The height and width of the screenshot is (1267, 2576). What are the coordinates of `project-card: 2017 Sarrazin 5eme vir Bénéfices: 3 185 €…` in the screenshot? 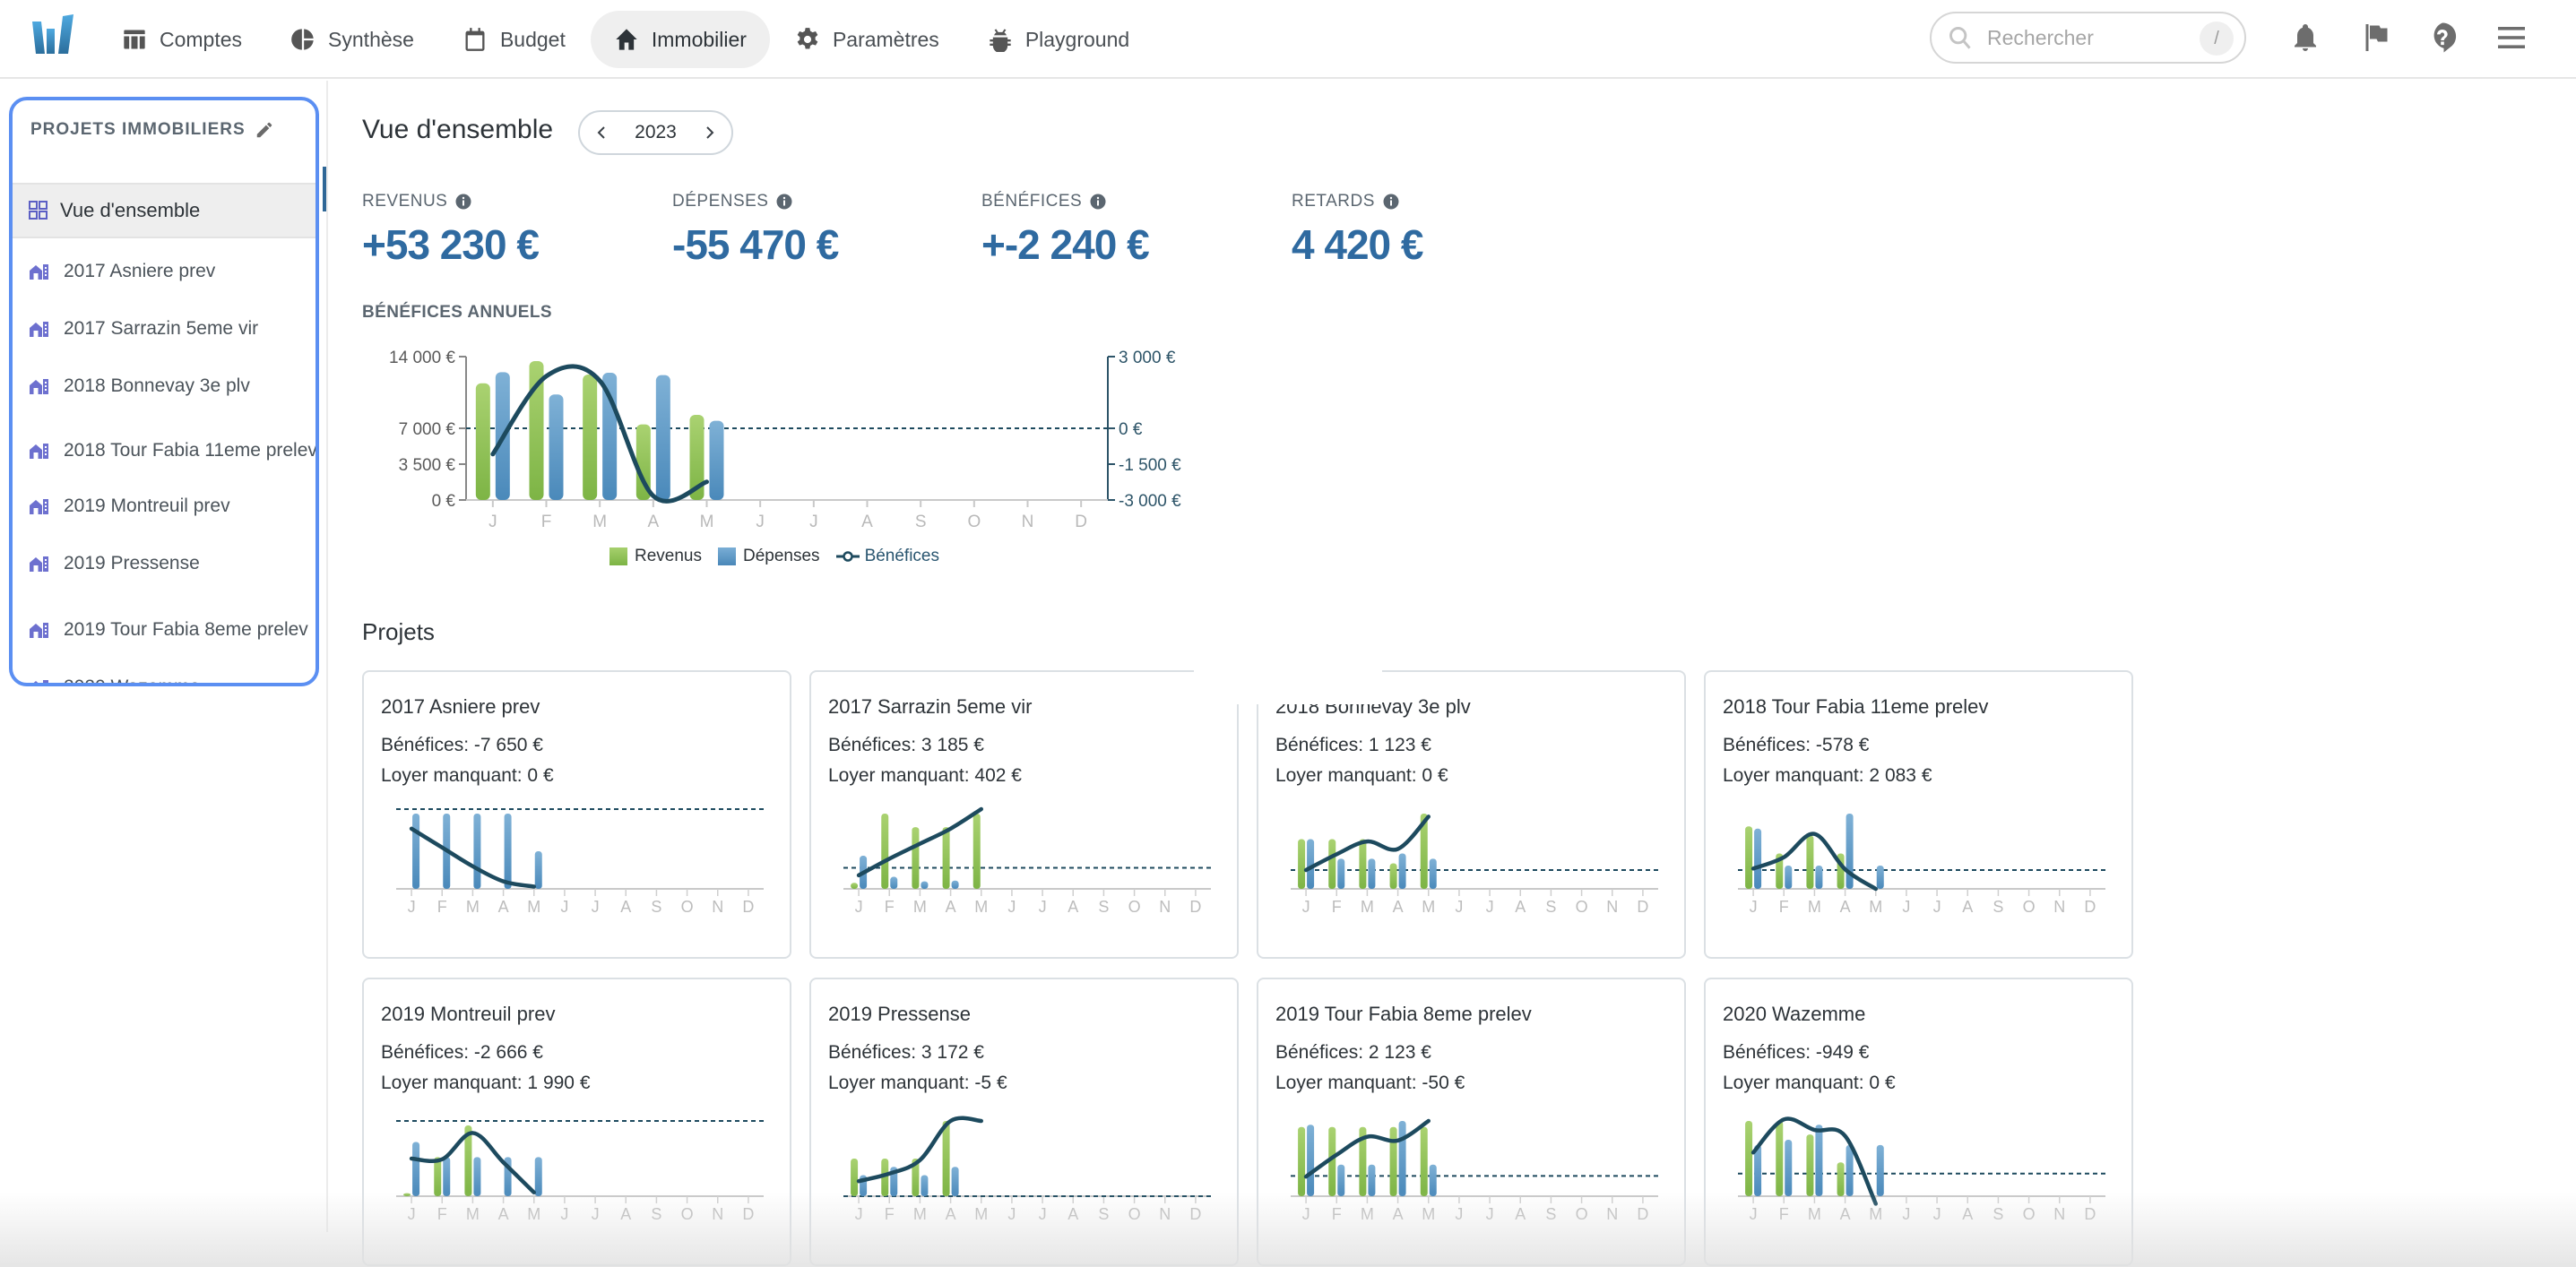 It's located at (1024, 814).